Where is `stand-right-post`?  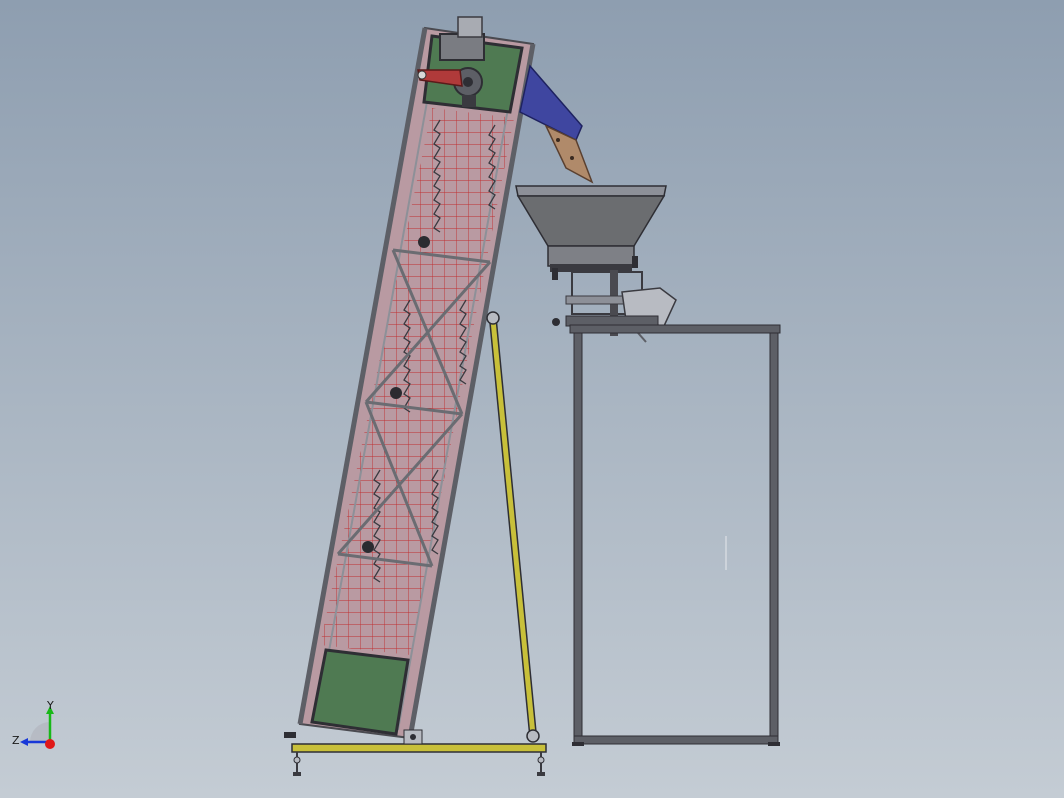
stand-right-post is located at coordinates (774, 538).